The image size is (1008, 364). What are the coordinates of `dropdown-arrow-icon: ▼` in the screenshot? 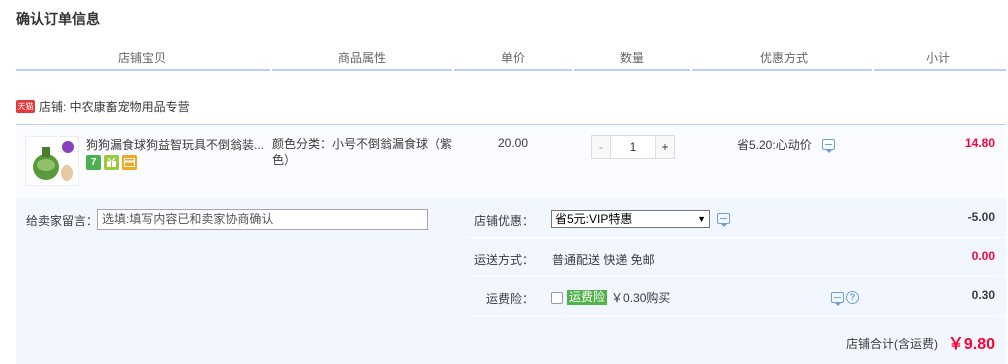 It's located at (701, 219).